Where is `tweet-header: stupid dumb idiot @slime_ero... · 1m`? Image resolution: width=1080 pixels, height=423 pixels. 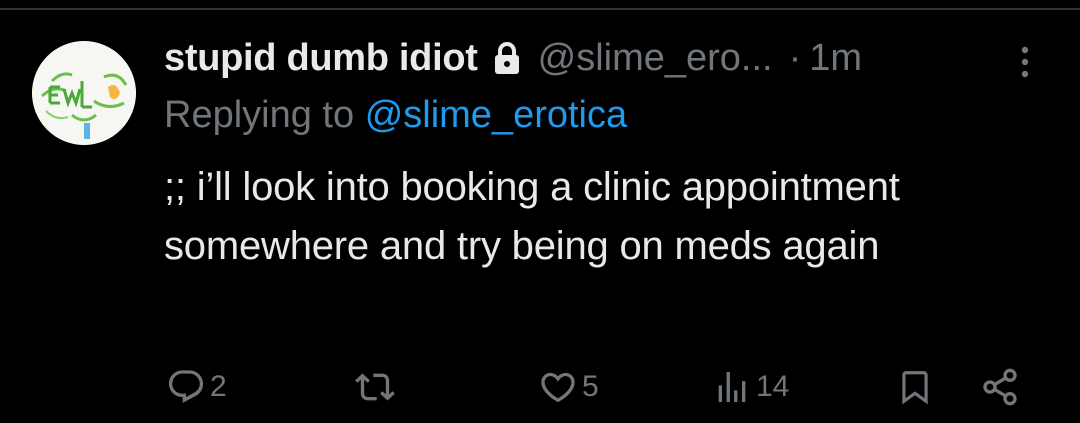 tweet-header: stupid dumb idiot @slime_ero... · 1m is located at coordinates (513, 58).